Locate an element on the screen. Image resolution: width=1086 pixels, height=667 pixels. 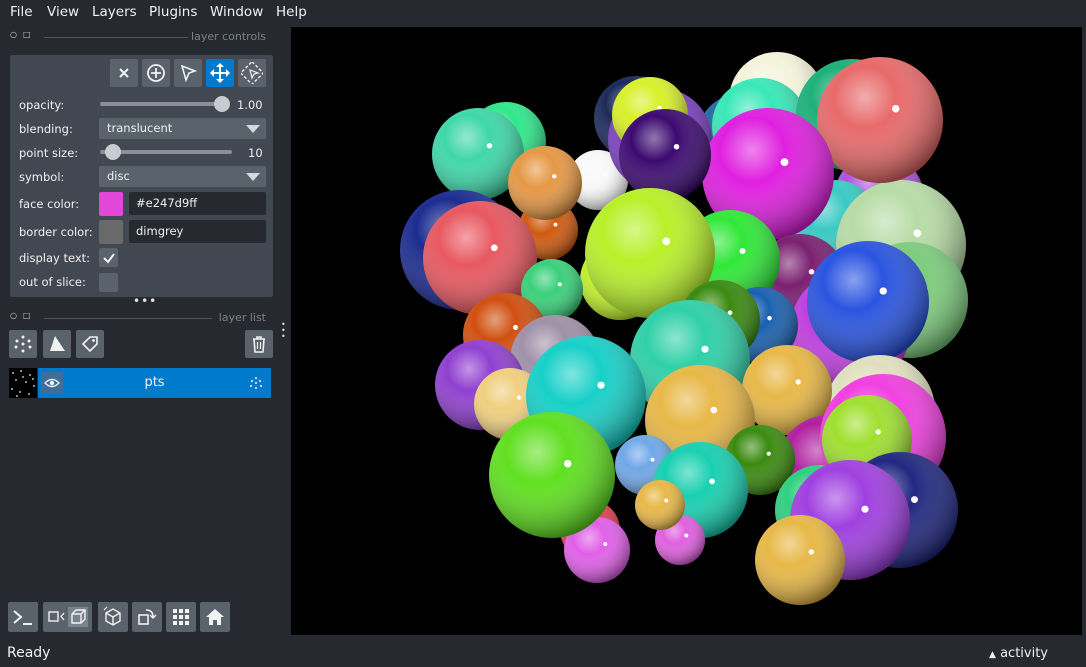
opacity-slider is located at coordinates (161, 104).